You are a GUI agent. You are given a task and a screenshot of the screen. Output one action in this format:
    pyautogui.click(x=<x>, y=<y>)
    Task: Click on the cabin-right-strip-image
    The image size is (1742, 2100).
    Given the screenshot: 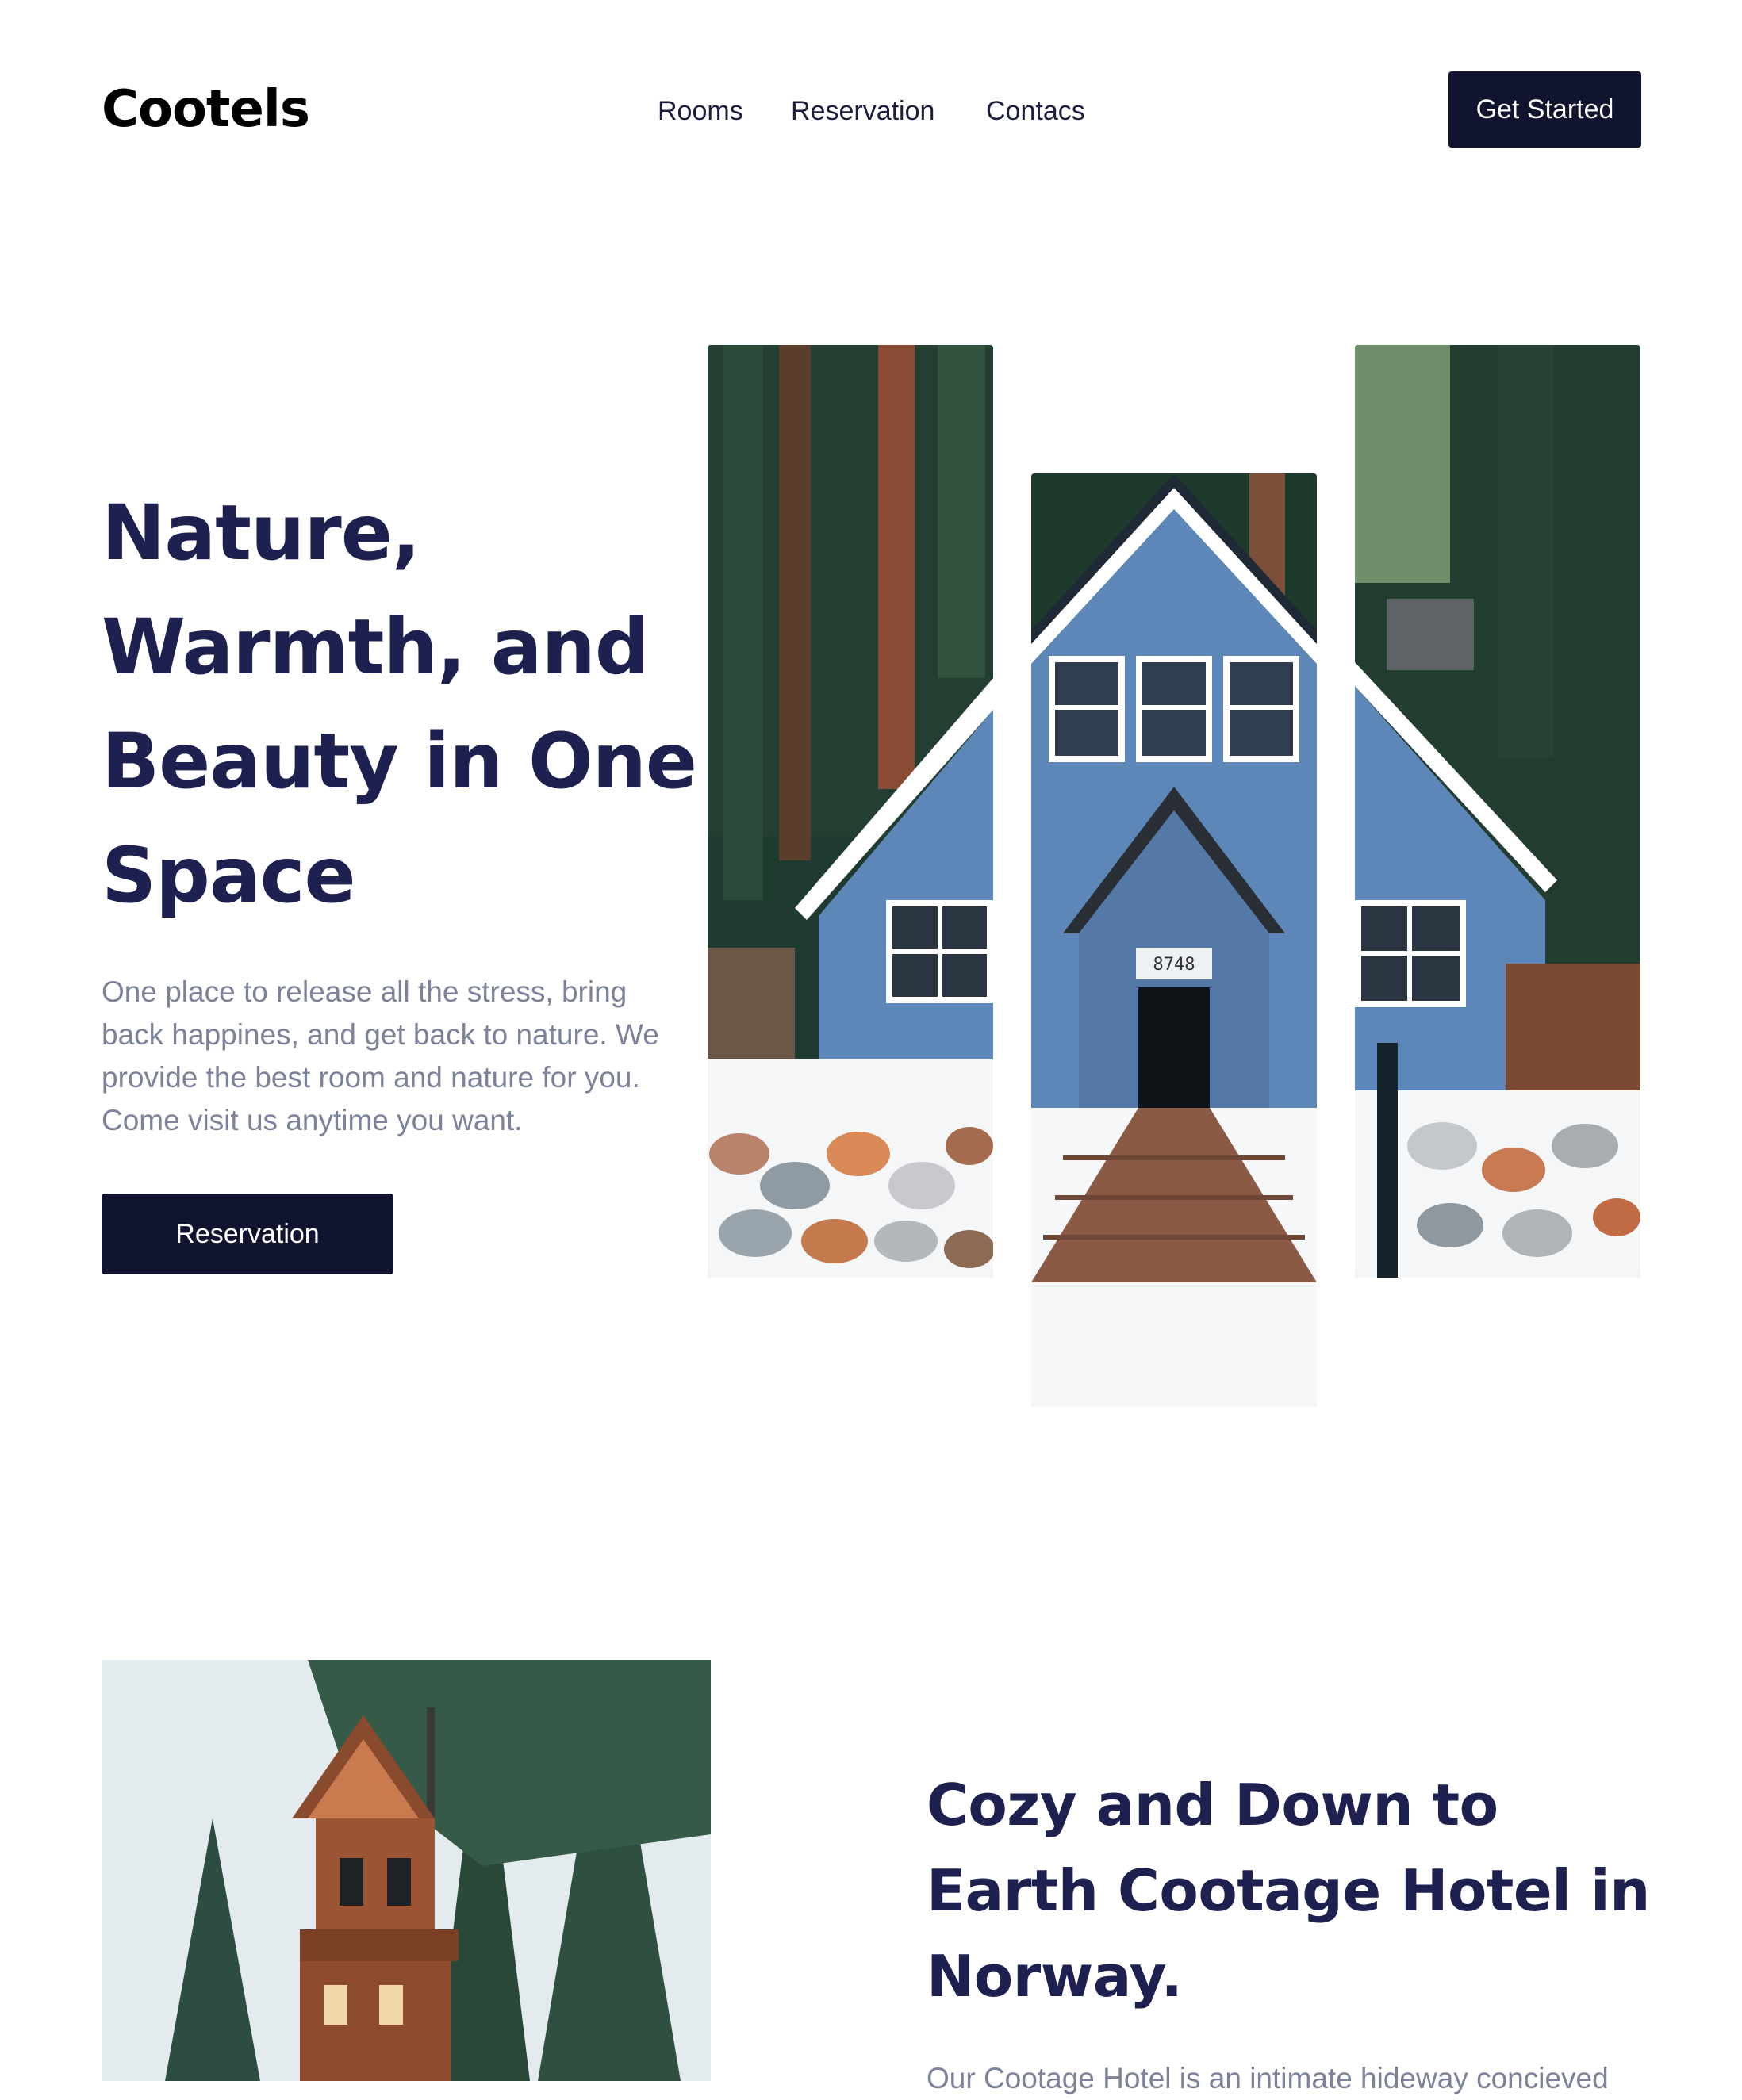 What is the action you would take?
    pyautogui.click(x=1497, y=812)
    